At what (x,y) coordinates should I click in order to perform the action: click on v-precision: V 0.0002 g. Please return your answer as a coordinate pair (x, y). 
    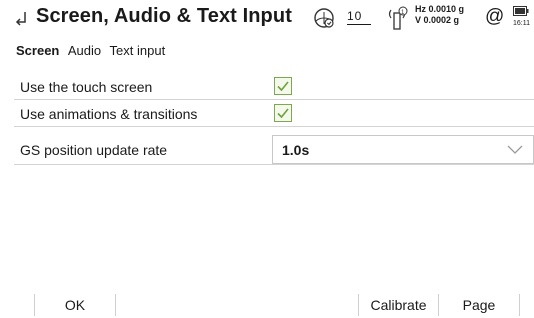
    Looking at the image, I should click on (437, 20).